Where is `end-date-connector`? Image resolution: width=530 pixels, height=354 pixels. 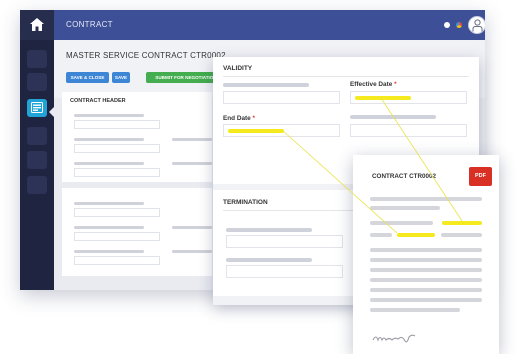 end-date-connector is located at coordinates (339, 181).